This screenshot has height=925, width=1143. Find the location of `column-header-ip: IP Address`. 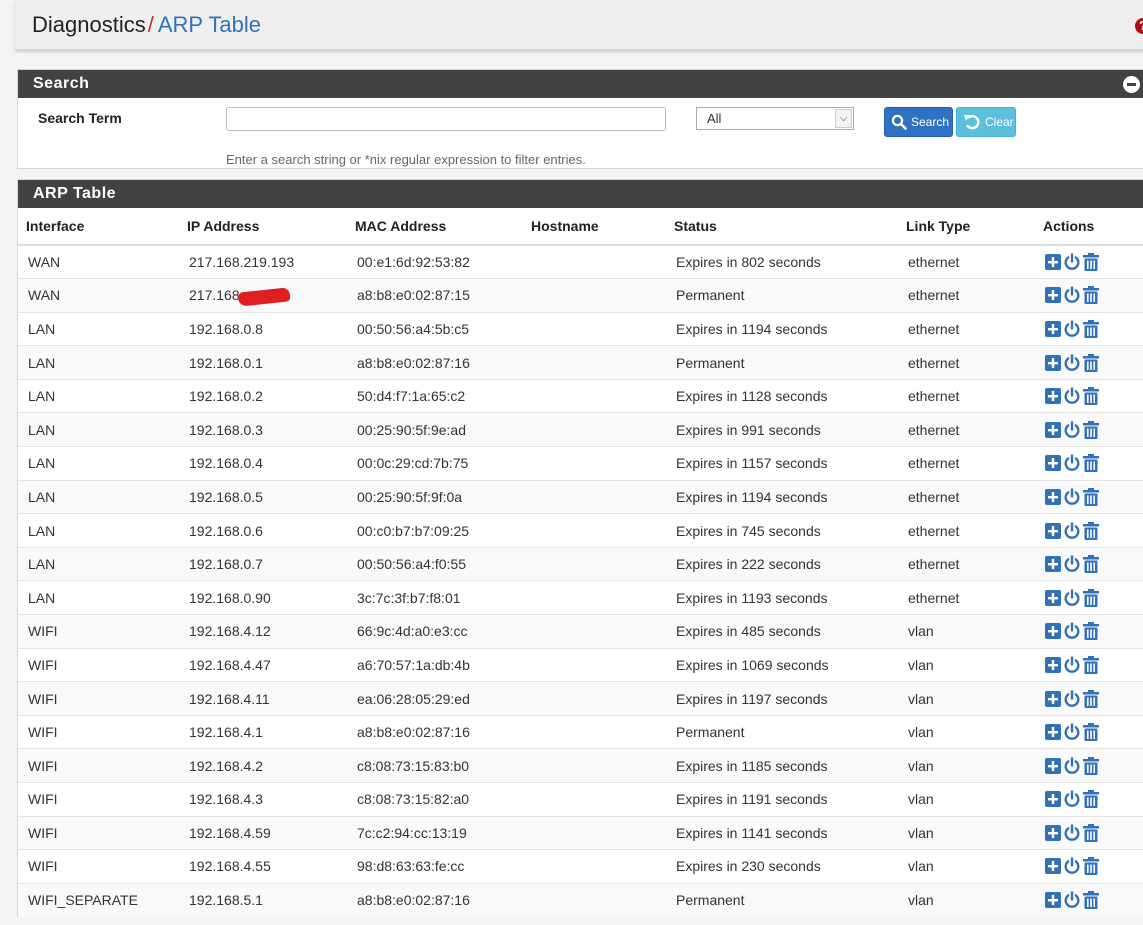

column-header-ip: IP Address is located at coordinates (263, 227).